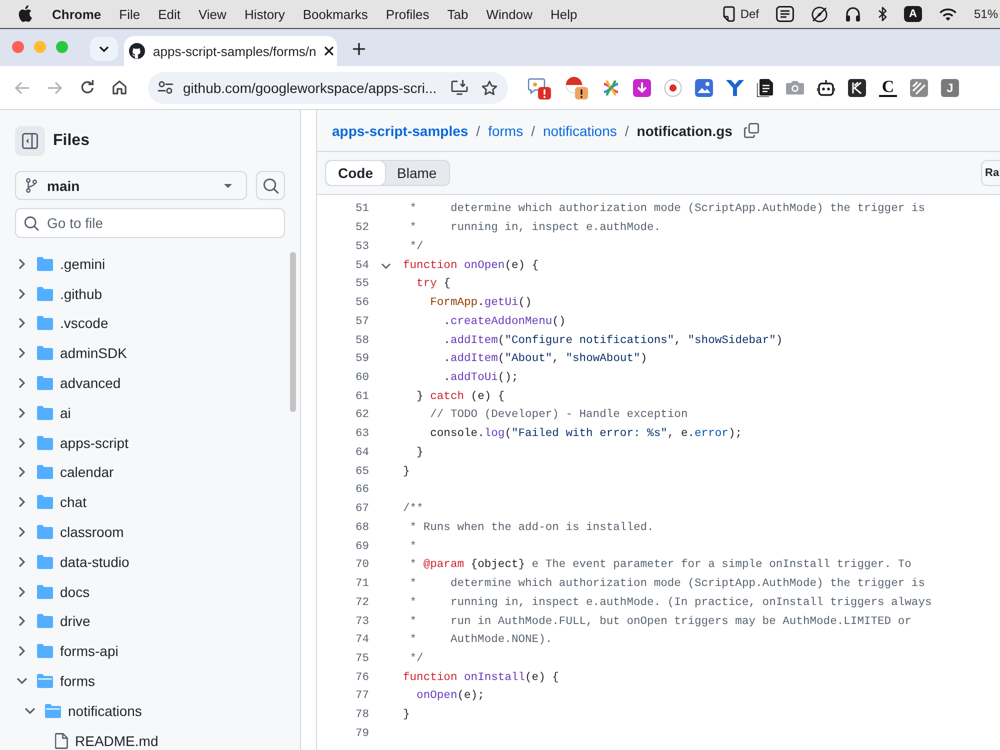 This screenshot has width=1000, height=750. What do you see at coordinates (673, 87) in the screenshot?
I see `record-icon` at bounding box center [673, 87].